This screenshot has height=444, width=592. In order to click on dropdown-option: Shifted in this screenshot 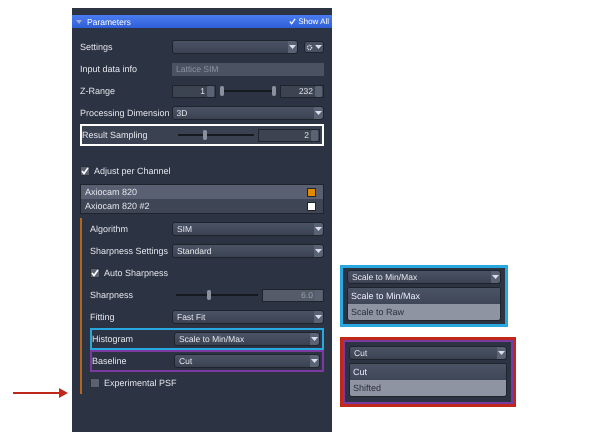, I will do `click(428, 388)`.